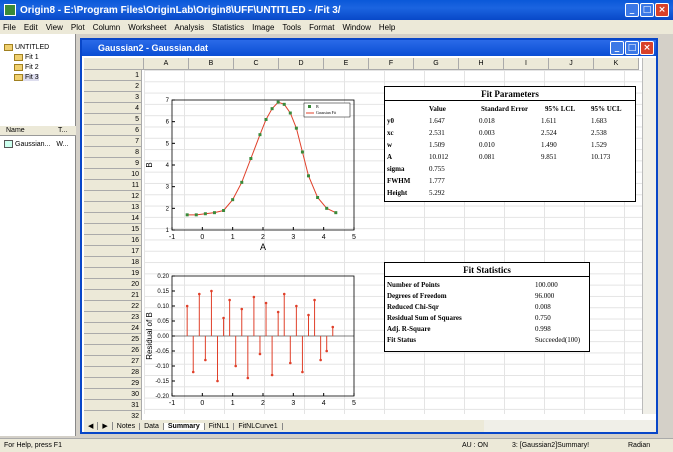  I want to click on row-header: 10, so click(113, 175).